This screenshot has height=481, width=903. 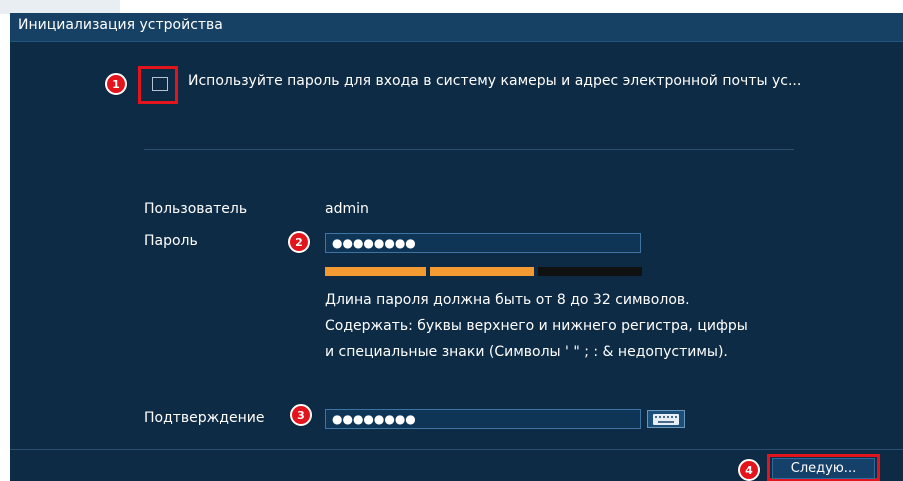 What do you see at coordinates (456, 449) in the screenshot?
I see `footer-divider` at bounding box center [456, 449].